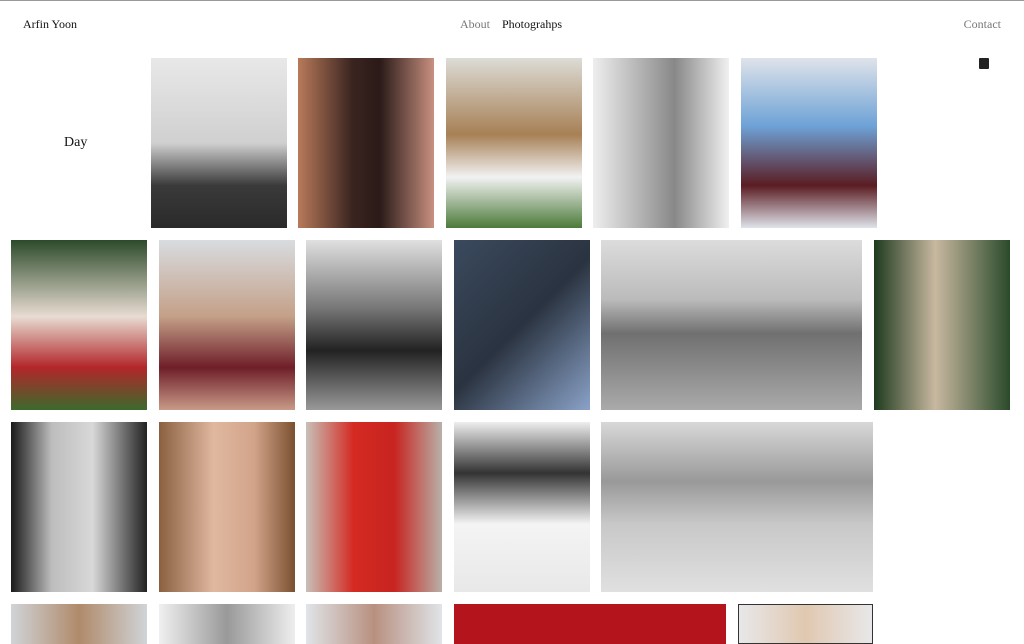 Image resolution: width=1024 pixels, height=644 pixels. Describe the element at coordinates (982, 24) in the screenshot. I see `nav-contact: Contact` at that location.